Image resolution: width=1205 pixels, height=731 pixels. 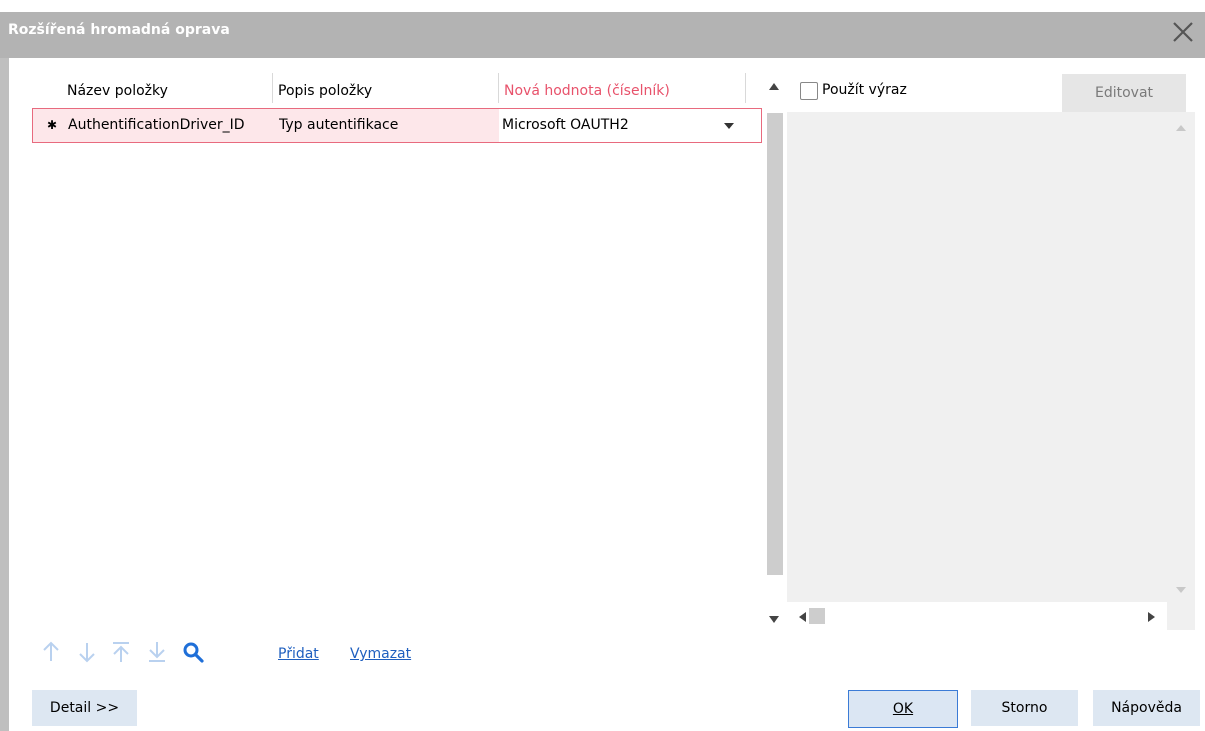 What do you see at coordinates (52, 125) in the screenshot?
I see `row-marker: ✱` at bounding box center [52, 125].